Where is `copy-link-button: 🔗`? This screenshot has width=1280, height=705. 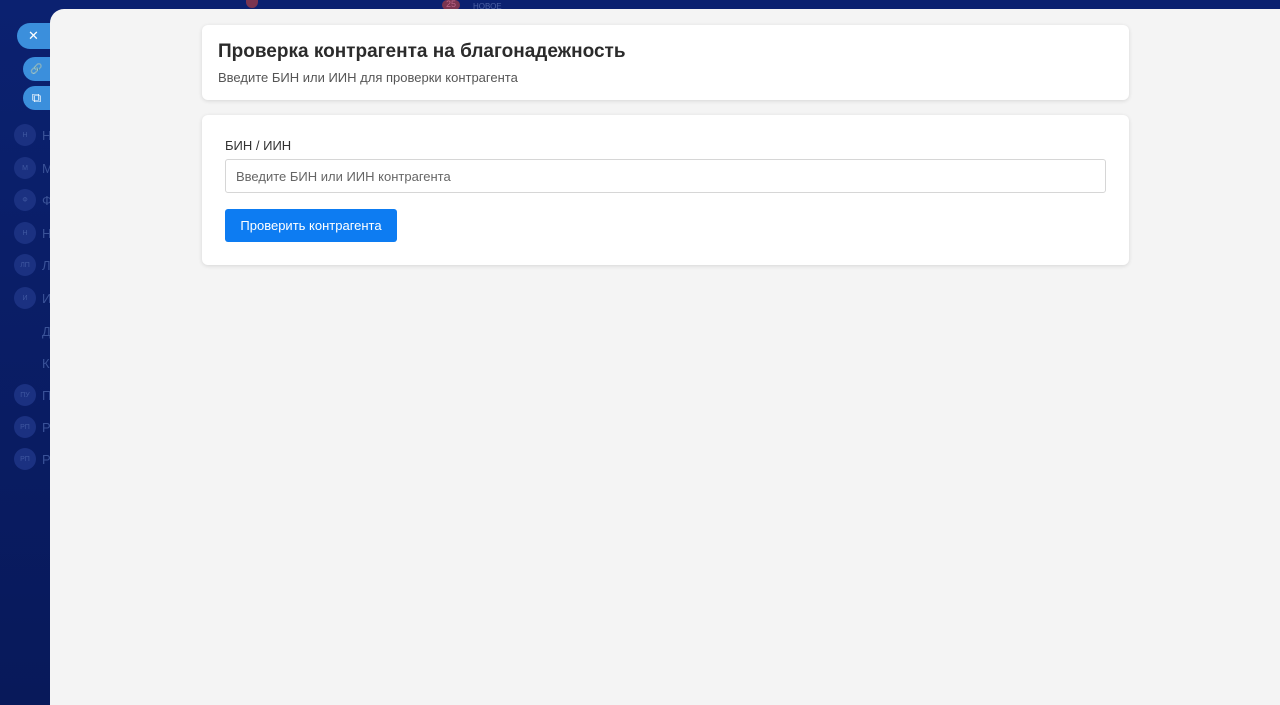
copy-link-button: 🔗 is located at coordinates (36, 69).